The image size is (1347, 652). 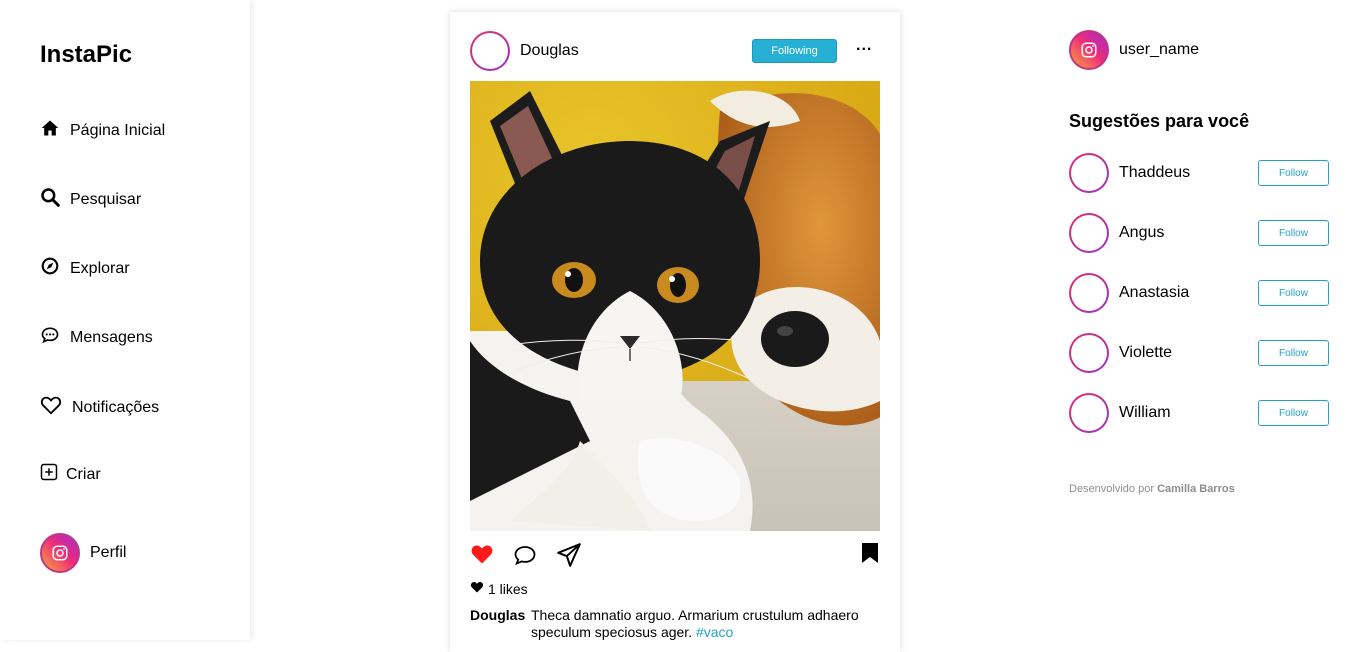 I want to click on following-button: Following, so click(x=794, y=51).